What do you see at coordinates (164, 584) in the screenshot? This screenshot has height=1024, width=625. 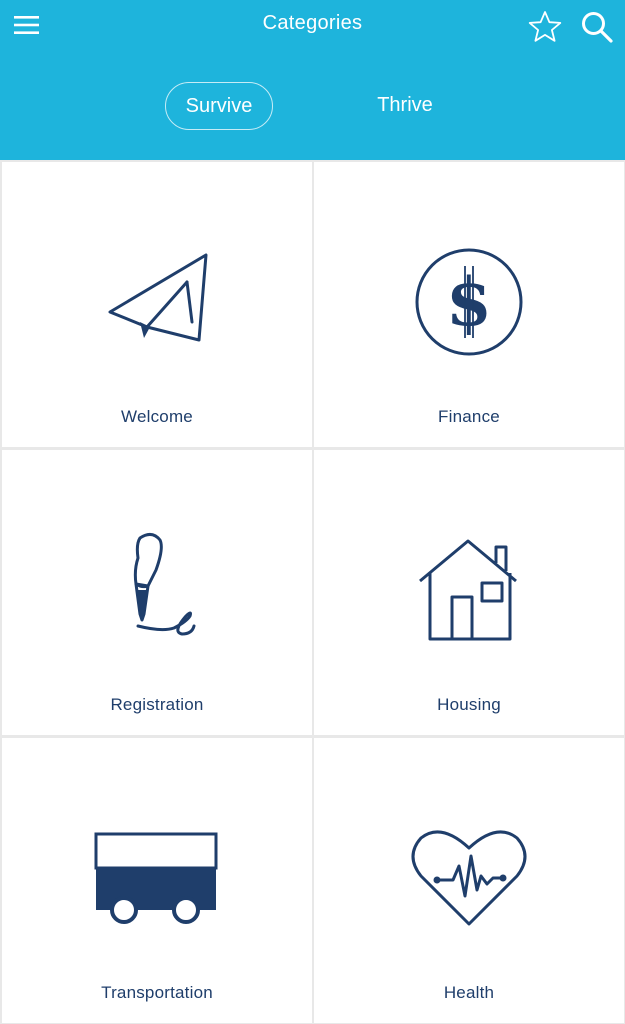 I see `fountain-pen-icon` at bounding box center [164, 584].